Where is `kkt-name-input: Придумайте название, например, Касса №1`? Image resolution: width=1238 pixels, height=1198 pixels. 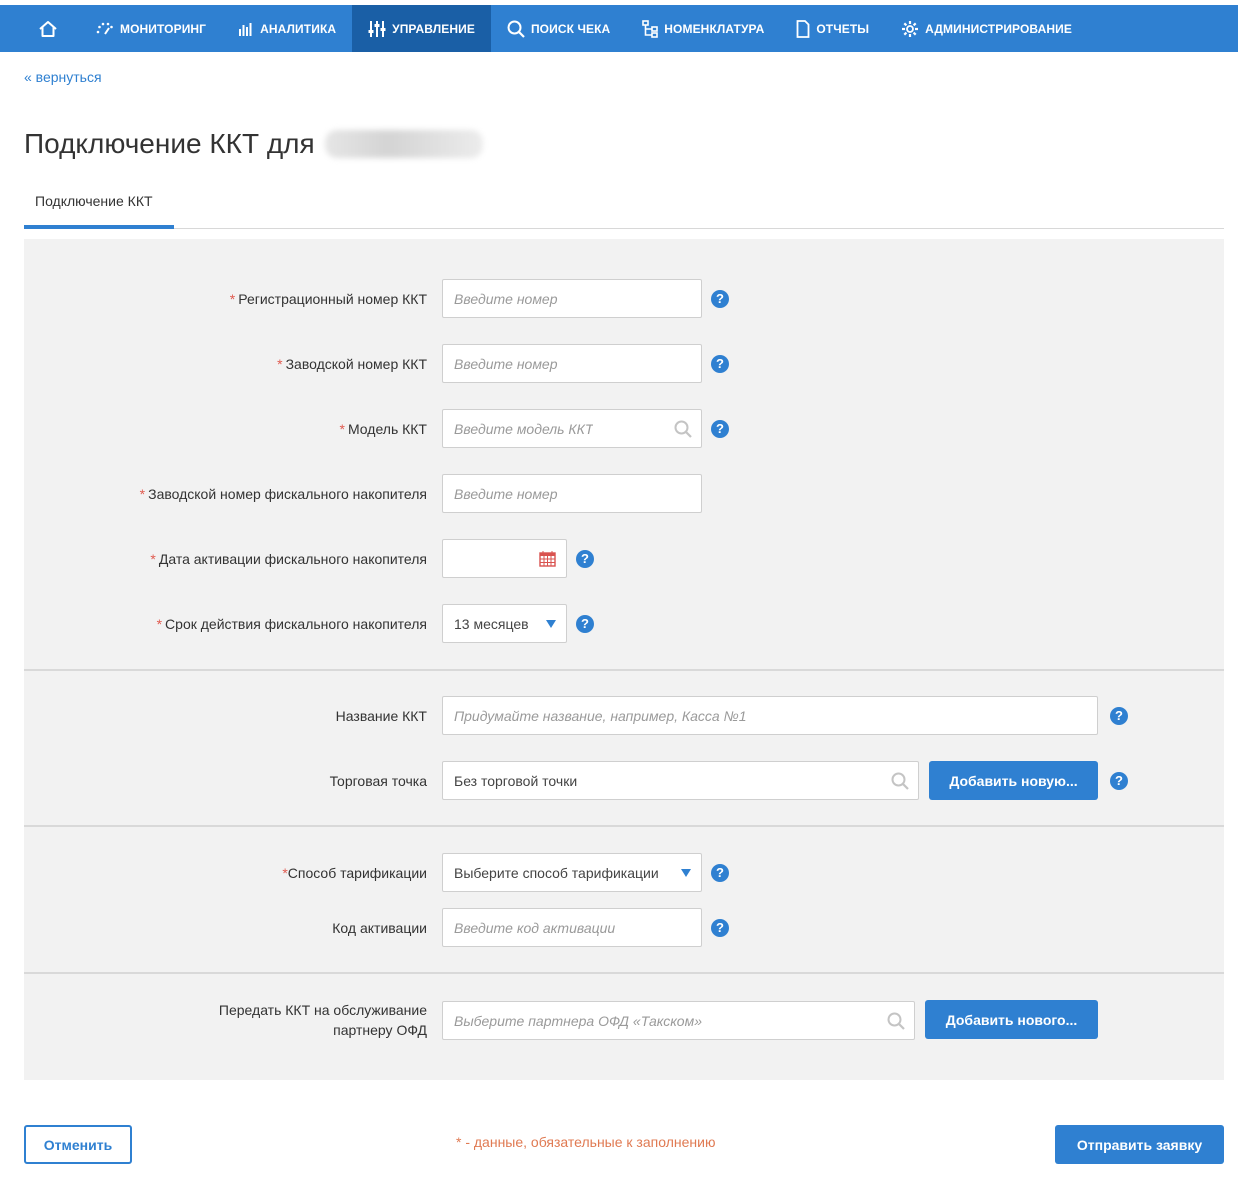 kkt-name-input: Придумайте название, например, Касса №1 is located at coordinates (770, 715).